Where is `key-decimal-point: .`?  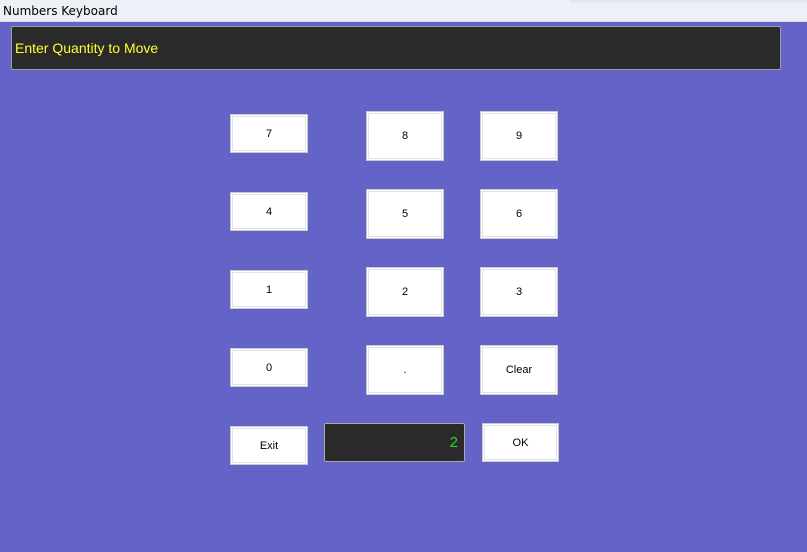 key-decimal-point: . is located at coordinates (405, 370).